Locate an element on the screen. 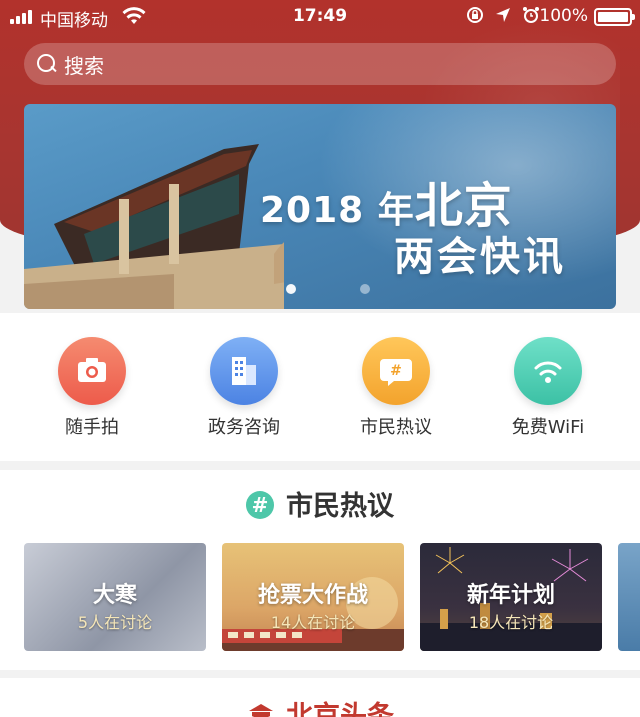 This screenshot has height=717, width=640. nav-item-gov-consult: 政务咨询 is located at coordinates (244, 388).